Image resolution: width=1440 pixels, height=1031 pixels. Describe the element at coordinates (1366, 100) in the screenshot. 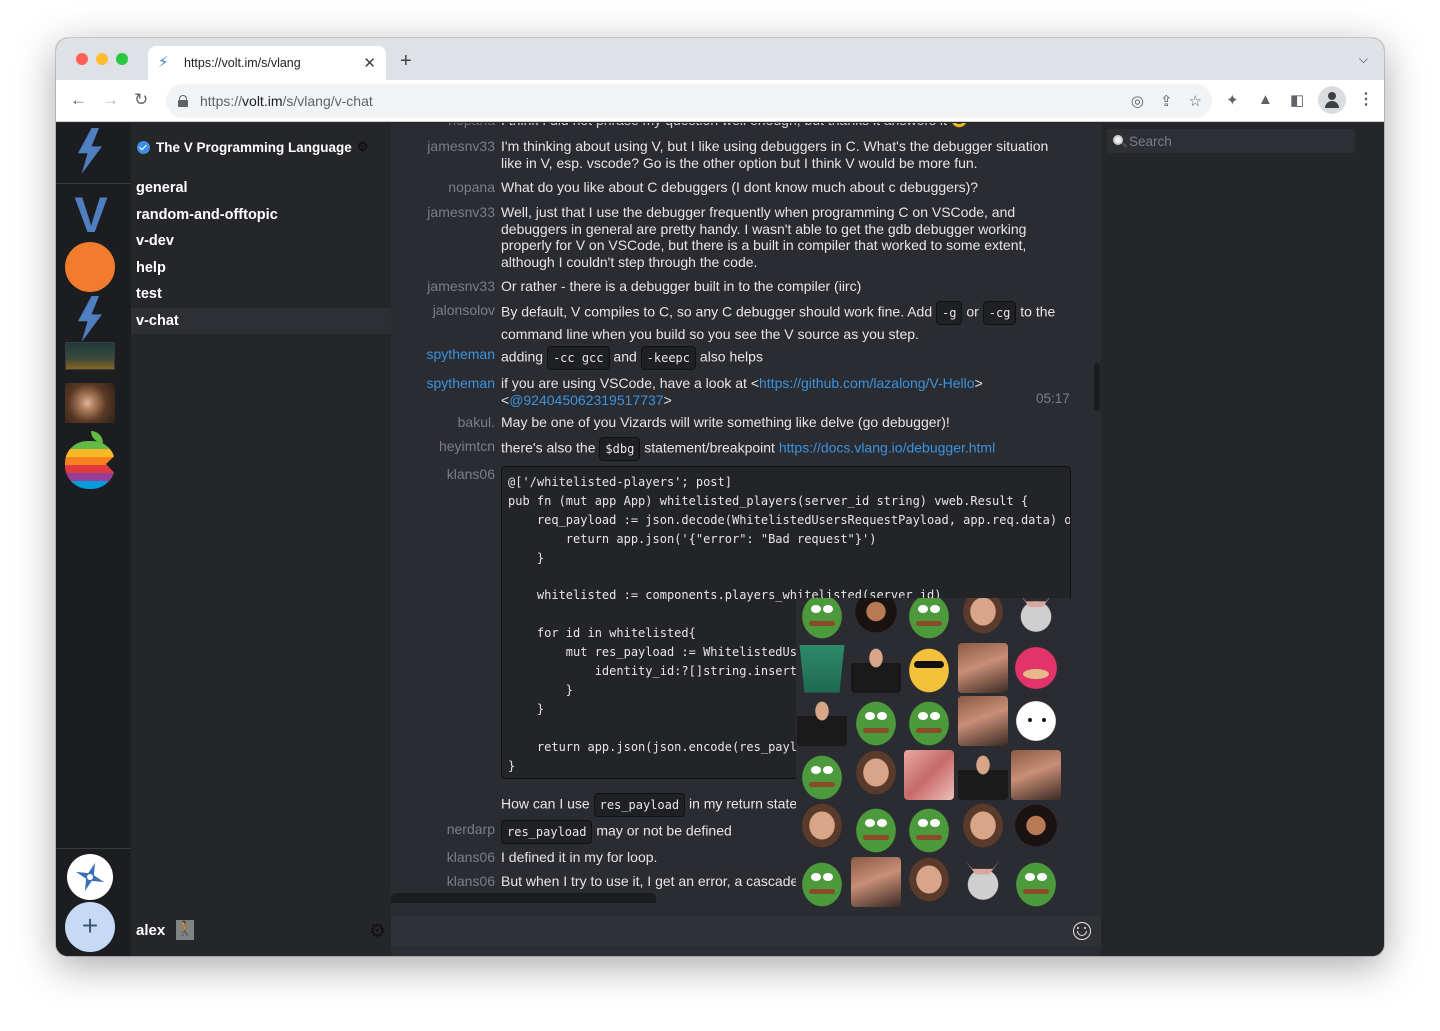

I see `kebab-menu-icon: ⋮` at that location.